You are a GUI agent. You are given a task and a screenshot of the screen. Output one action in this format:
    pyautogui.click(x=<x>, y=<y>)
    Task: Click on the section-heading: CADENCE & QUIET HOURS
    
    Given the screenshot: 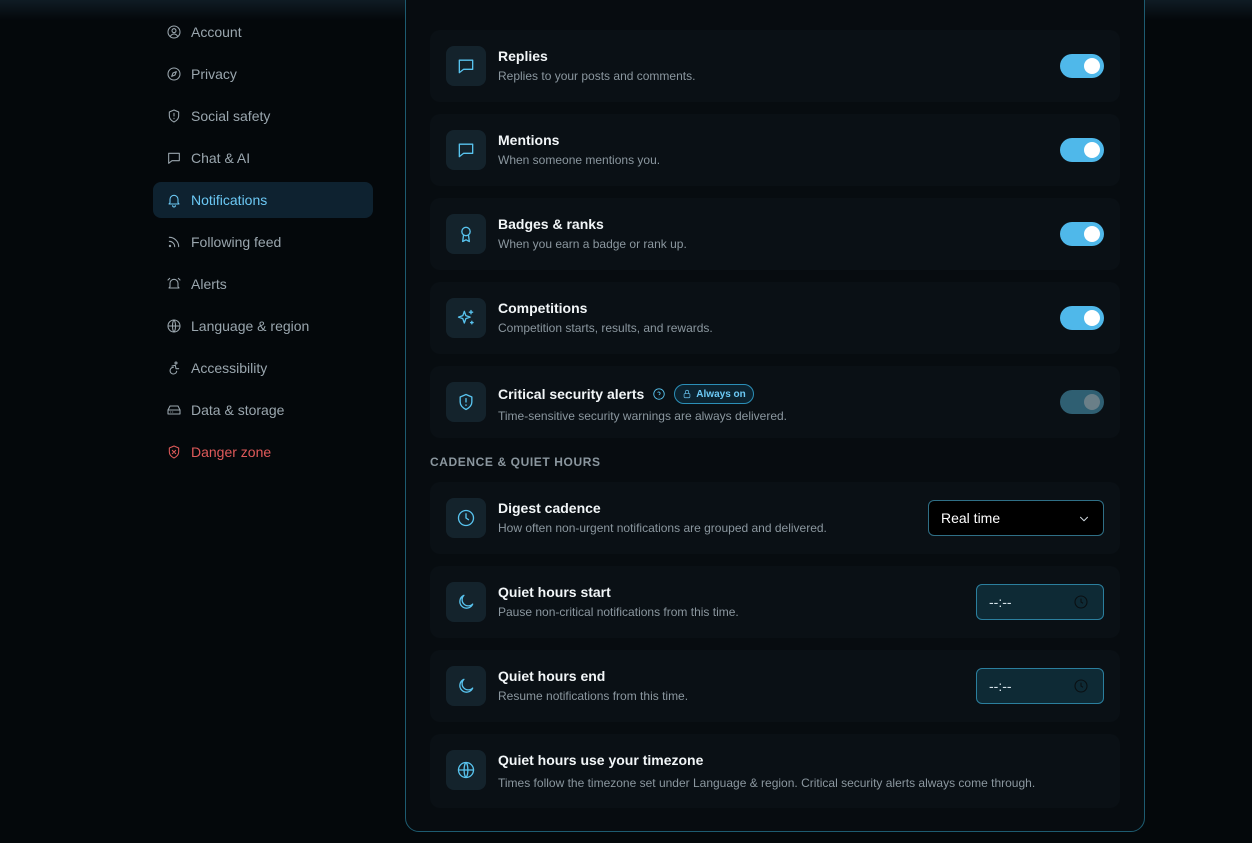 What is the action you would take?
    pyautogui.click(x=515, y=462)
    